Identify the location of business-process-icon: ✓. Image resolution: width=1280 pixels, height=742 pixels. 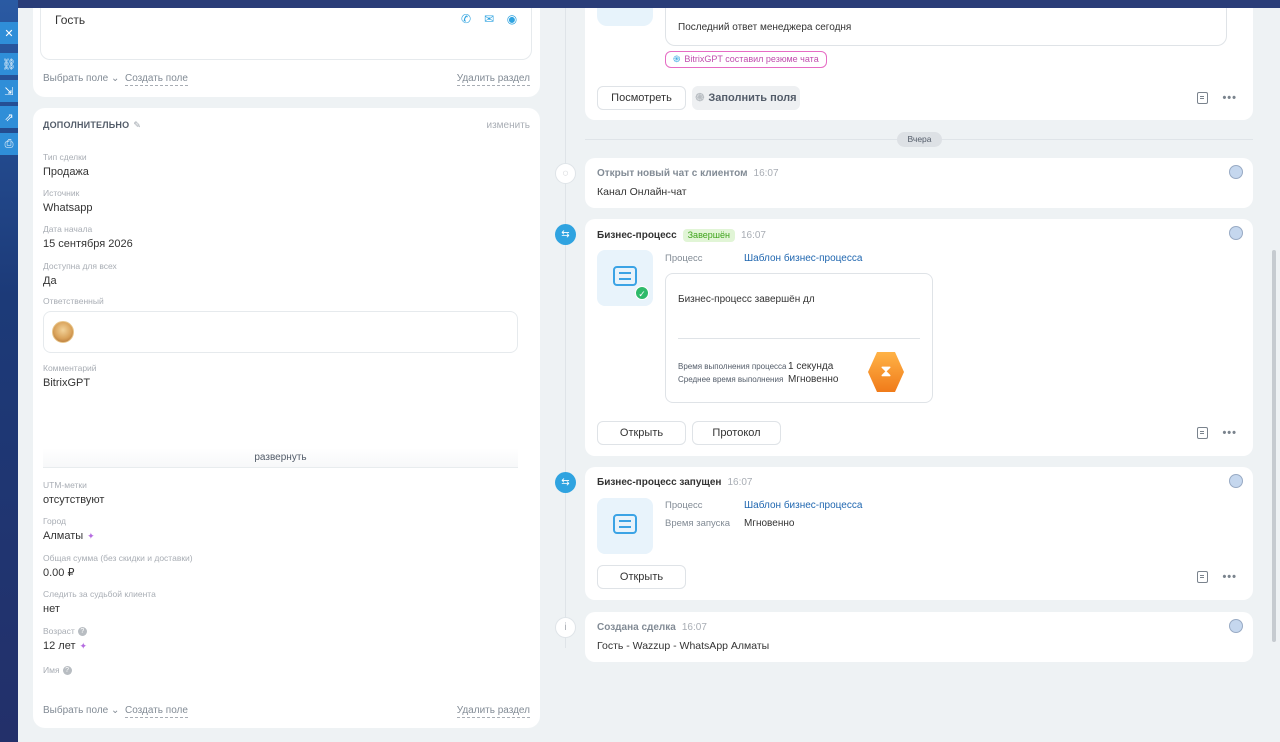
(625, 278).